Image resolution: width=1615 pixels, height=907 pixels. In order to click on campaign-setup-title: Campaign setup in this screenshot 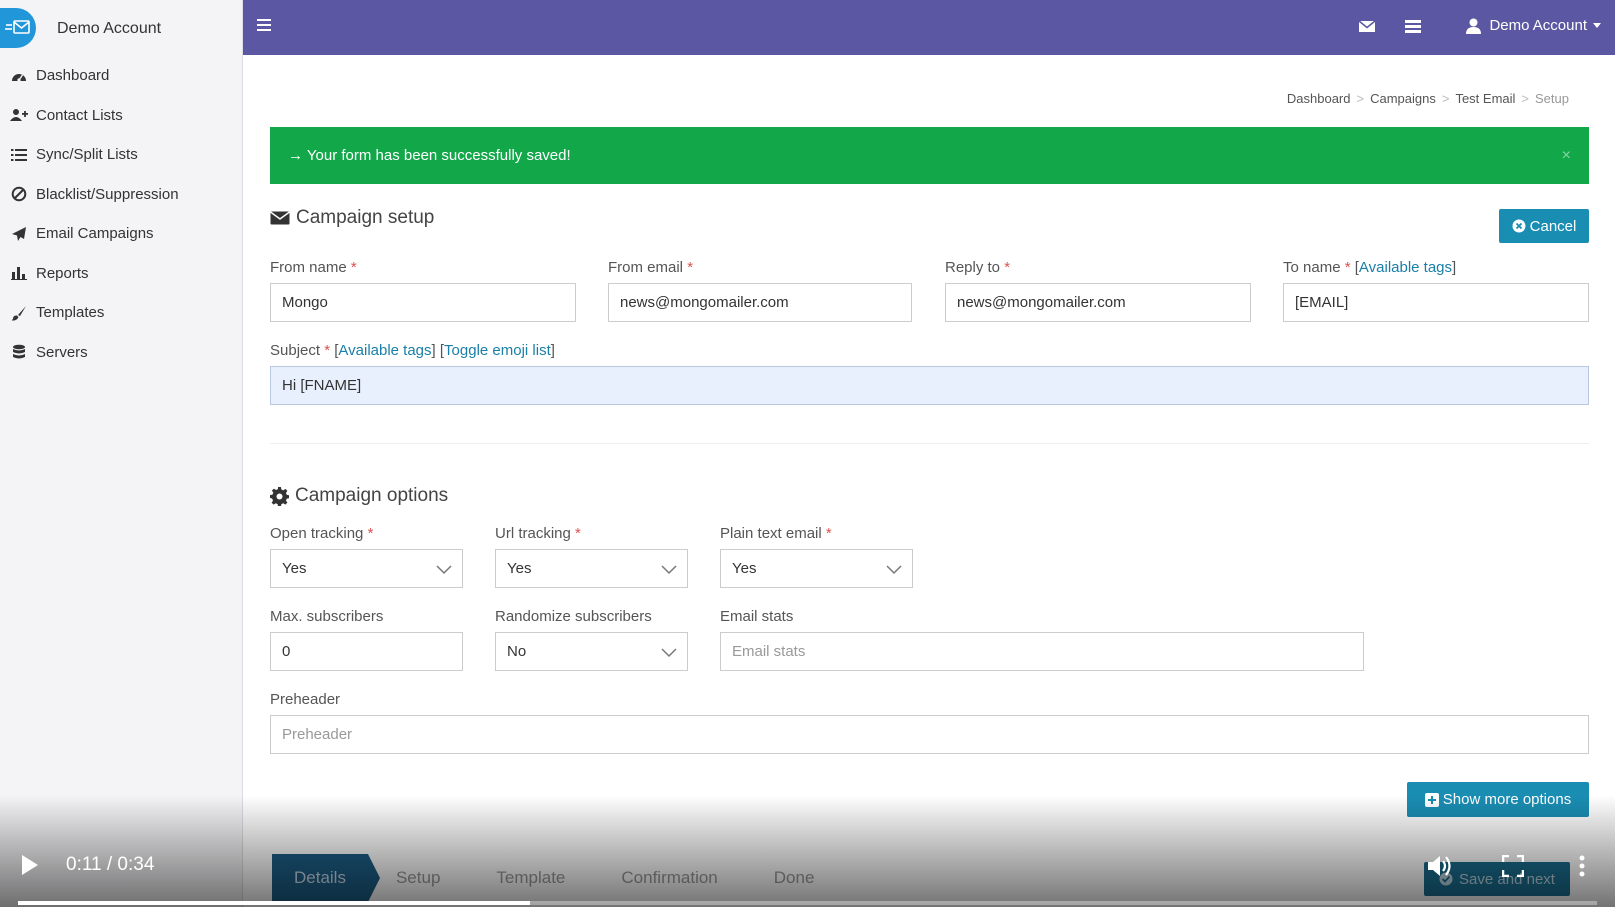, I will do `click(352, 218)`.